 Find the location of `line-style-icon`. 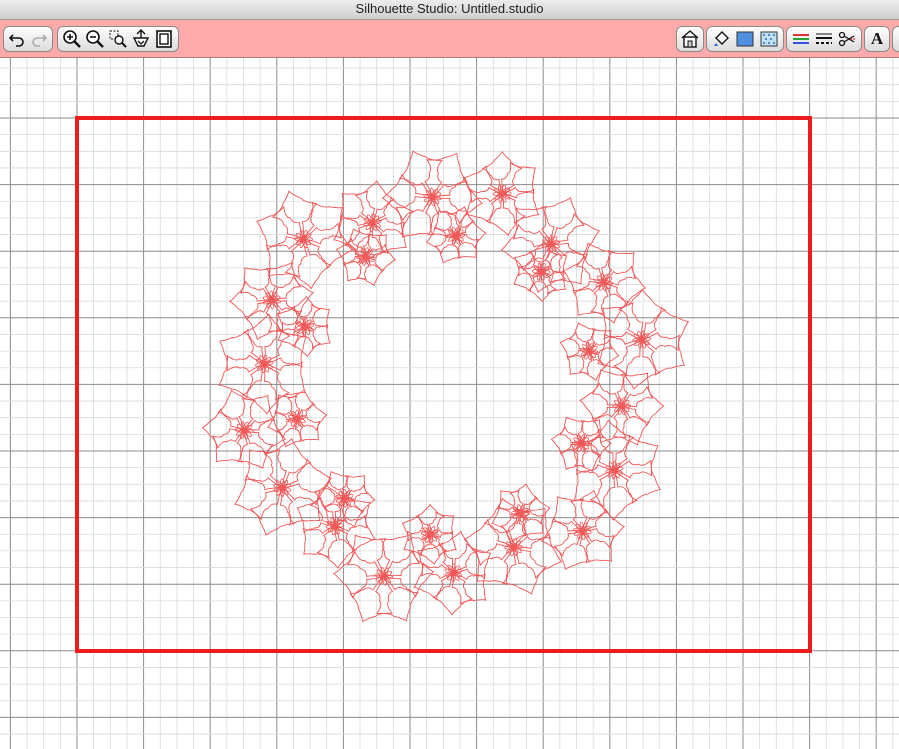

line-style-icon is located at coordinates (823, 39).